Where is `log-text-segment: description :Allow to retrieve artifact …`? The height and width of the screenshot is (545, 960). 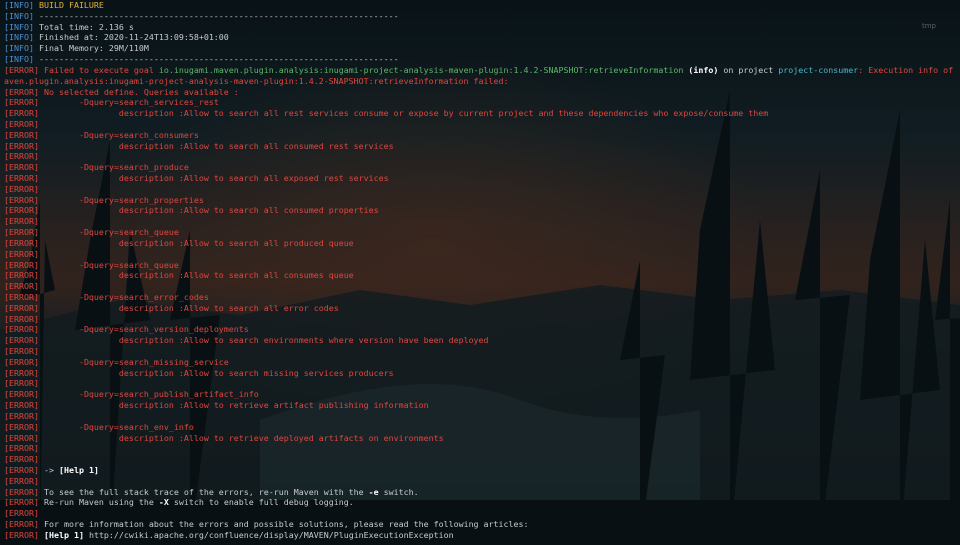 log-text-segment: description :Allow to retrieve artifact … is located at coordinates (233, 405).